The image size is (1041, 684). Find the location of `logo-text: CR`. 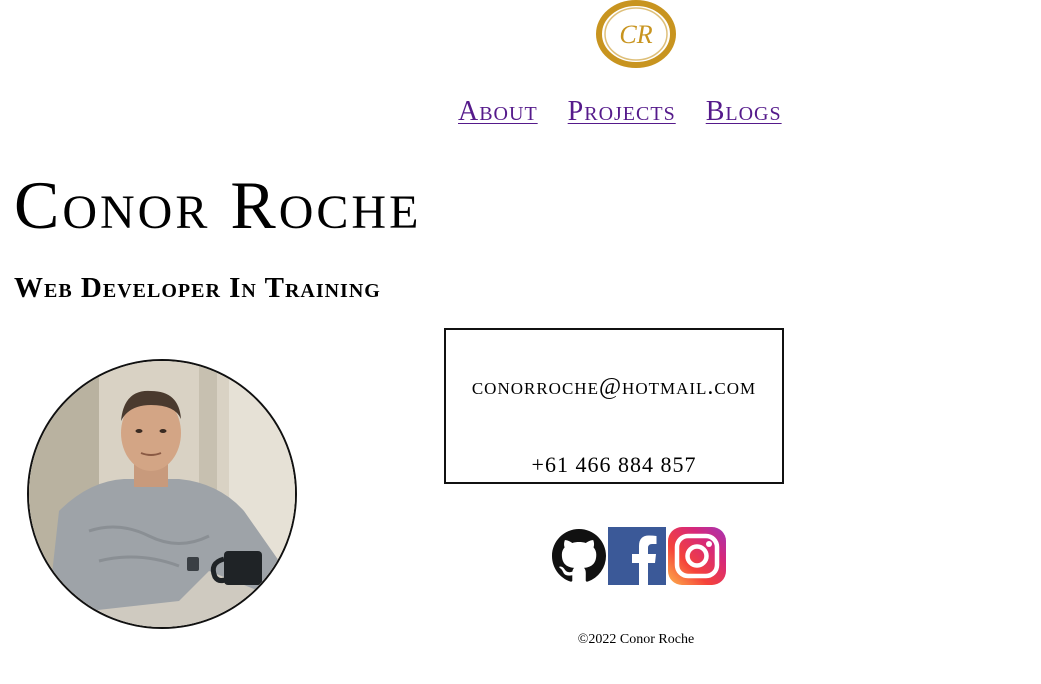

logo-text: CR is located at coordinates (635, 34).